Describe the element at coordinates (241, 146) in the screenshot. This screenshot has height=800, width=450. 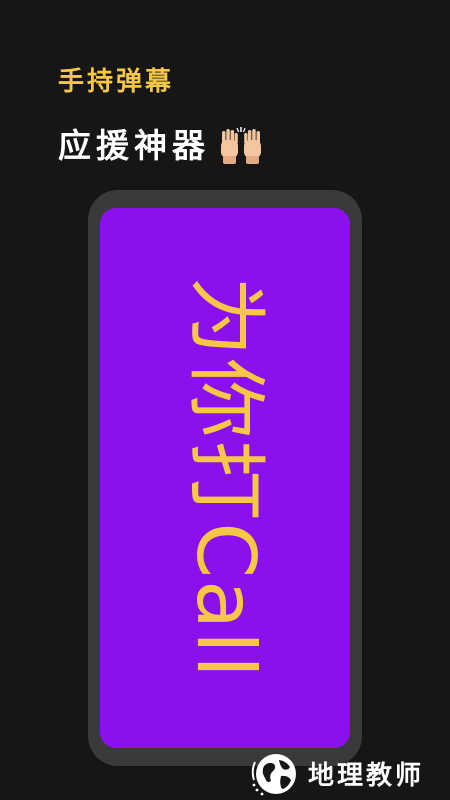
I see `raised-hands-icon` at that location.